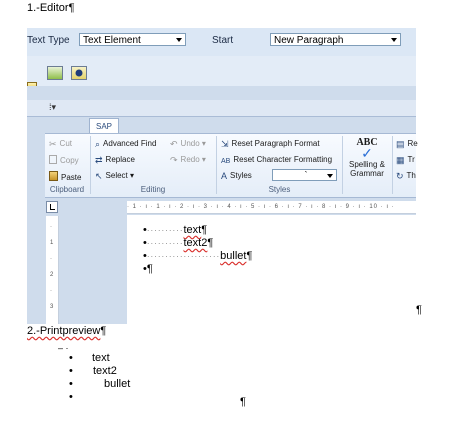 This screenshot has height=427, width=474. Describe the element at coordinates (276, 161) in the screenshot. I see `reset-character-button: AB Reset Character Formatting` at that location.